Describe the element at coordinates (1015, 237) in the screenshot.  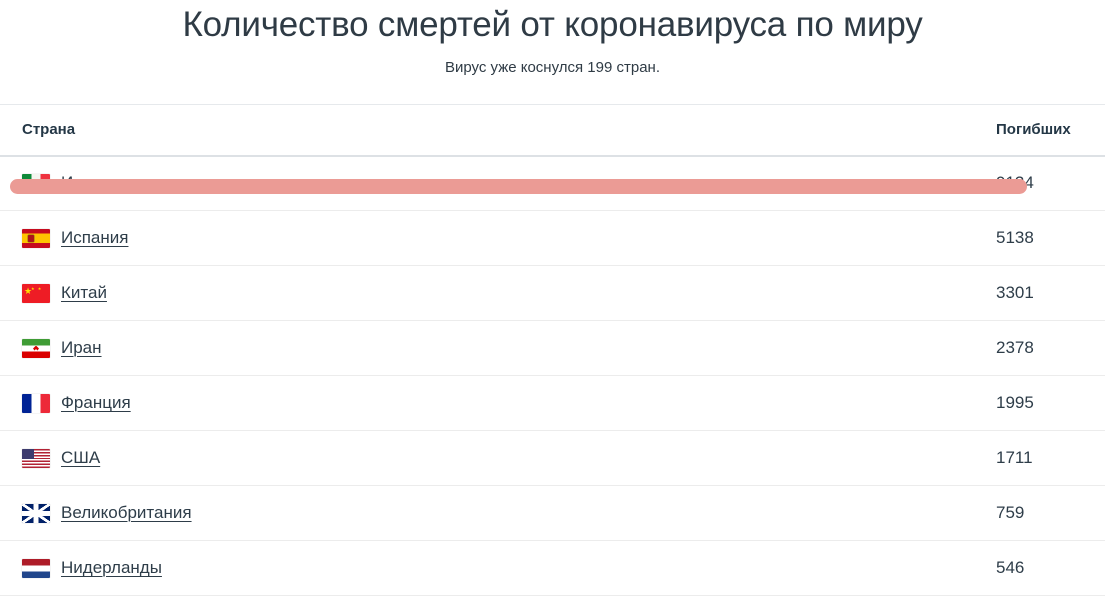
I see `deaths-value: 5138` at that location.